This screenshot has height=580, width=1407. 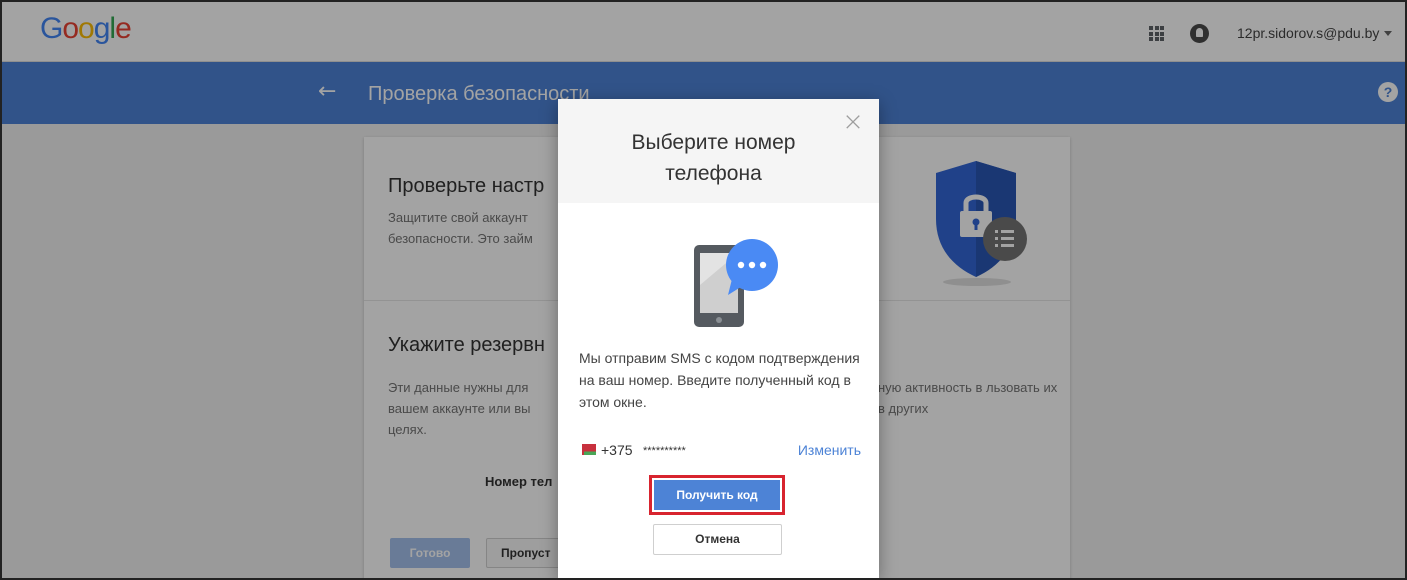 I want to click on belarus-flag-icon, so click(x=587, y=449).